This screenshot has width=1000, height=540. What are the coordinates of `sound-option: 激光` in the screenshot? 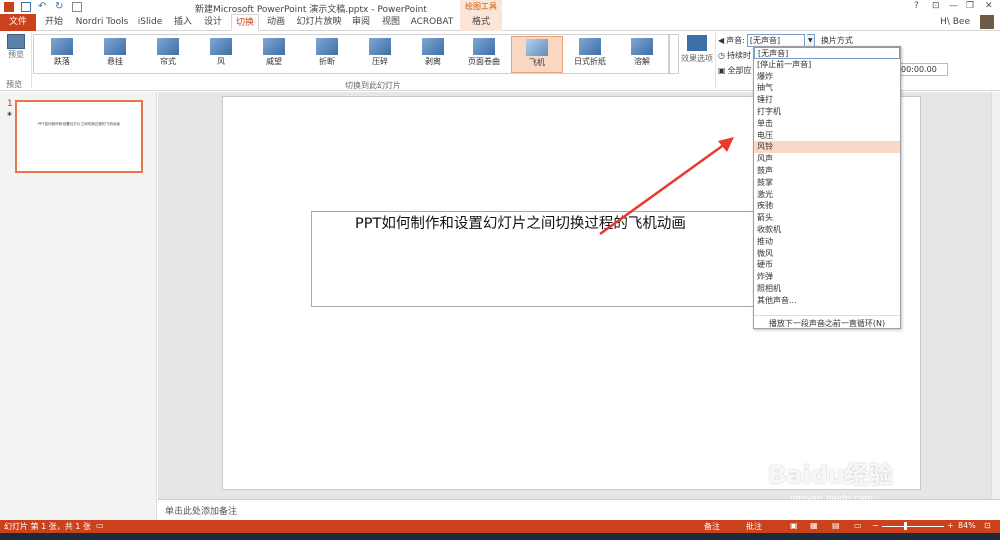 It's located at (827, 195).